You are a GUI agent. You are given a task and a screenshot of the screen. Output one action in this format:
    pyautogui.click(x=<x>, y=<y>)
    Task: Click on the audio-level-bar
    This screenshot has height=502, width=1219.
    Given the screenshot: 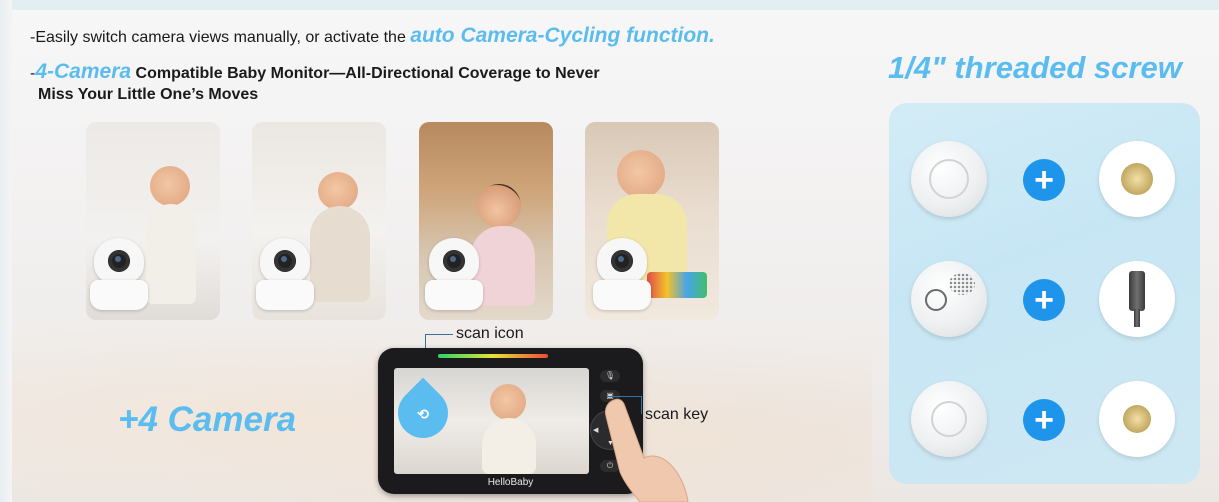 What is the action you would take?
    pyautogui.click(x=493, y=356)
    